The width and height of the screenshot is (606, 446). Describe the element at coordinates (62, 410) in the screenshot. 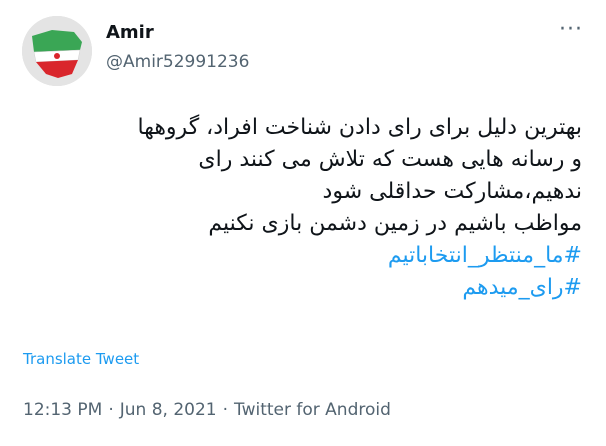

I see `tweet-time: 12:13 PM` at that location.